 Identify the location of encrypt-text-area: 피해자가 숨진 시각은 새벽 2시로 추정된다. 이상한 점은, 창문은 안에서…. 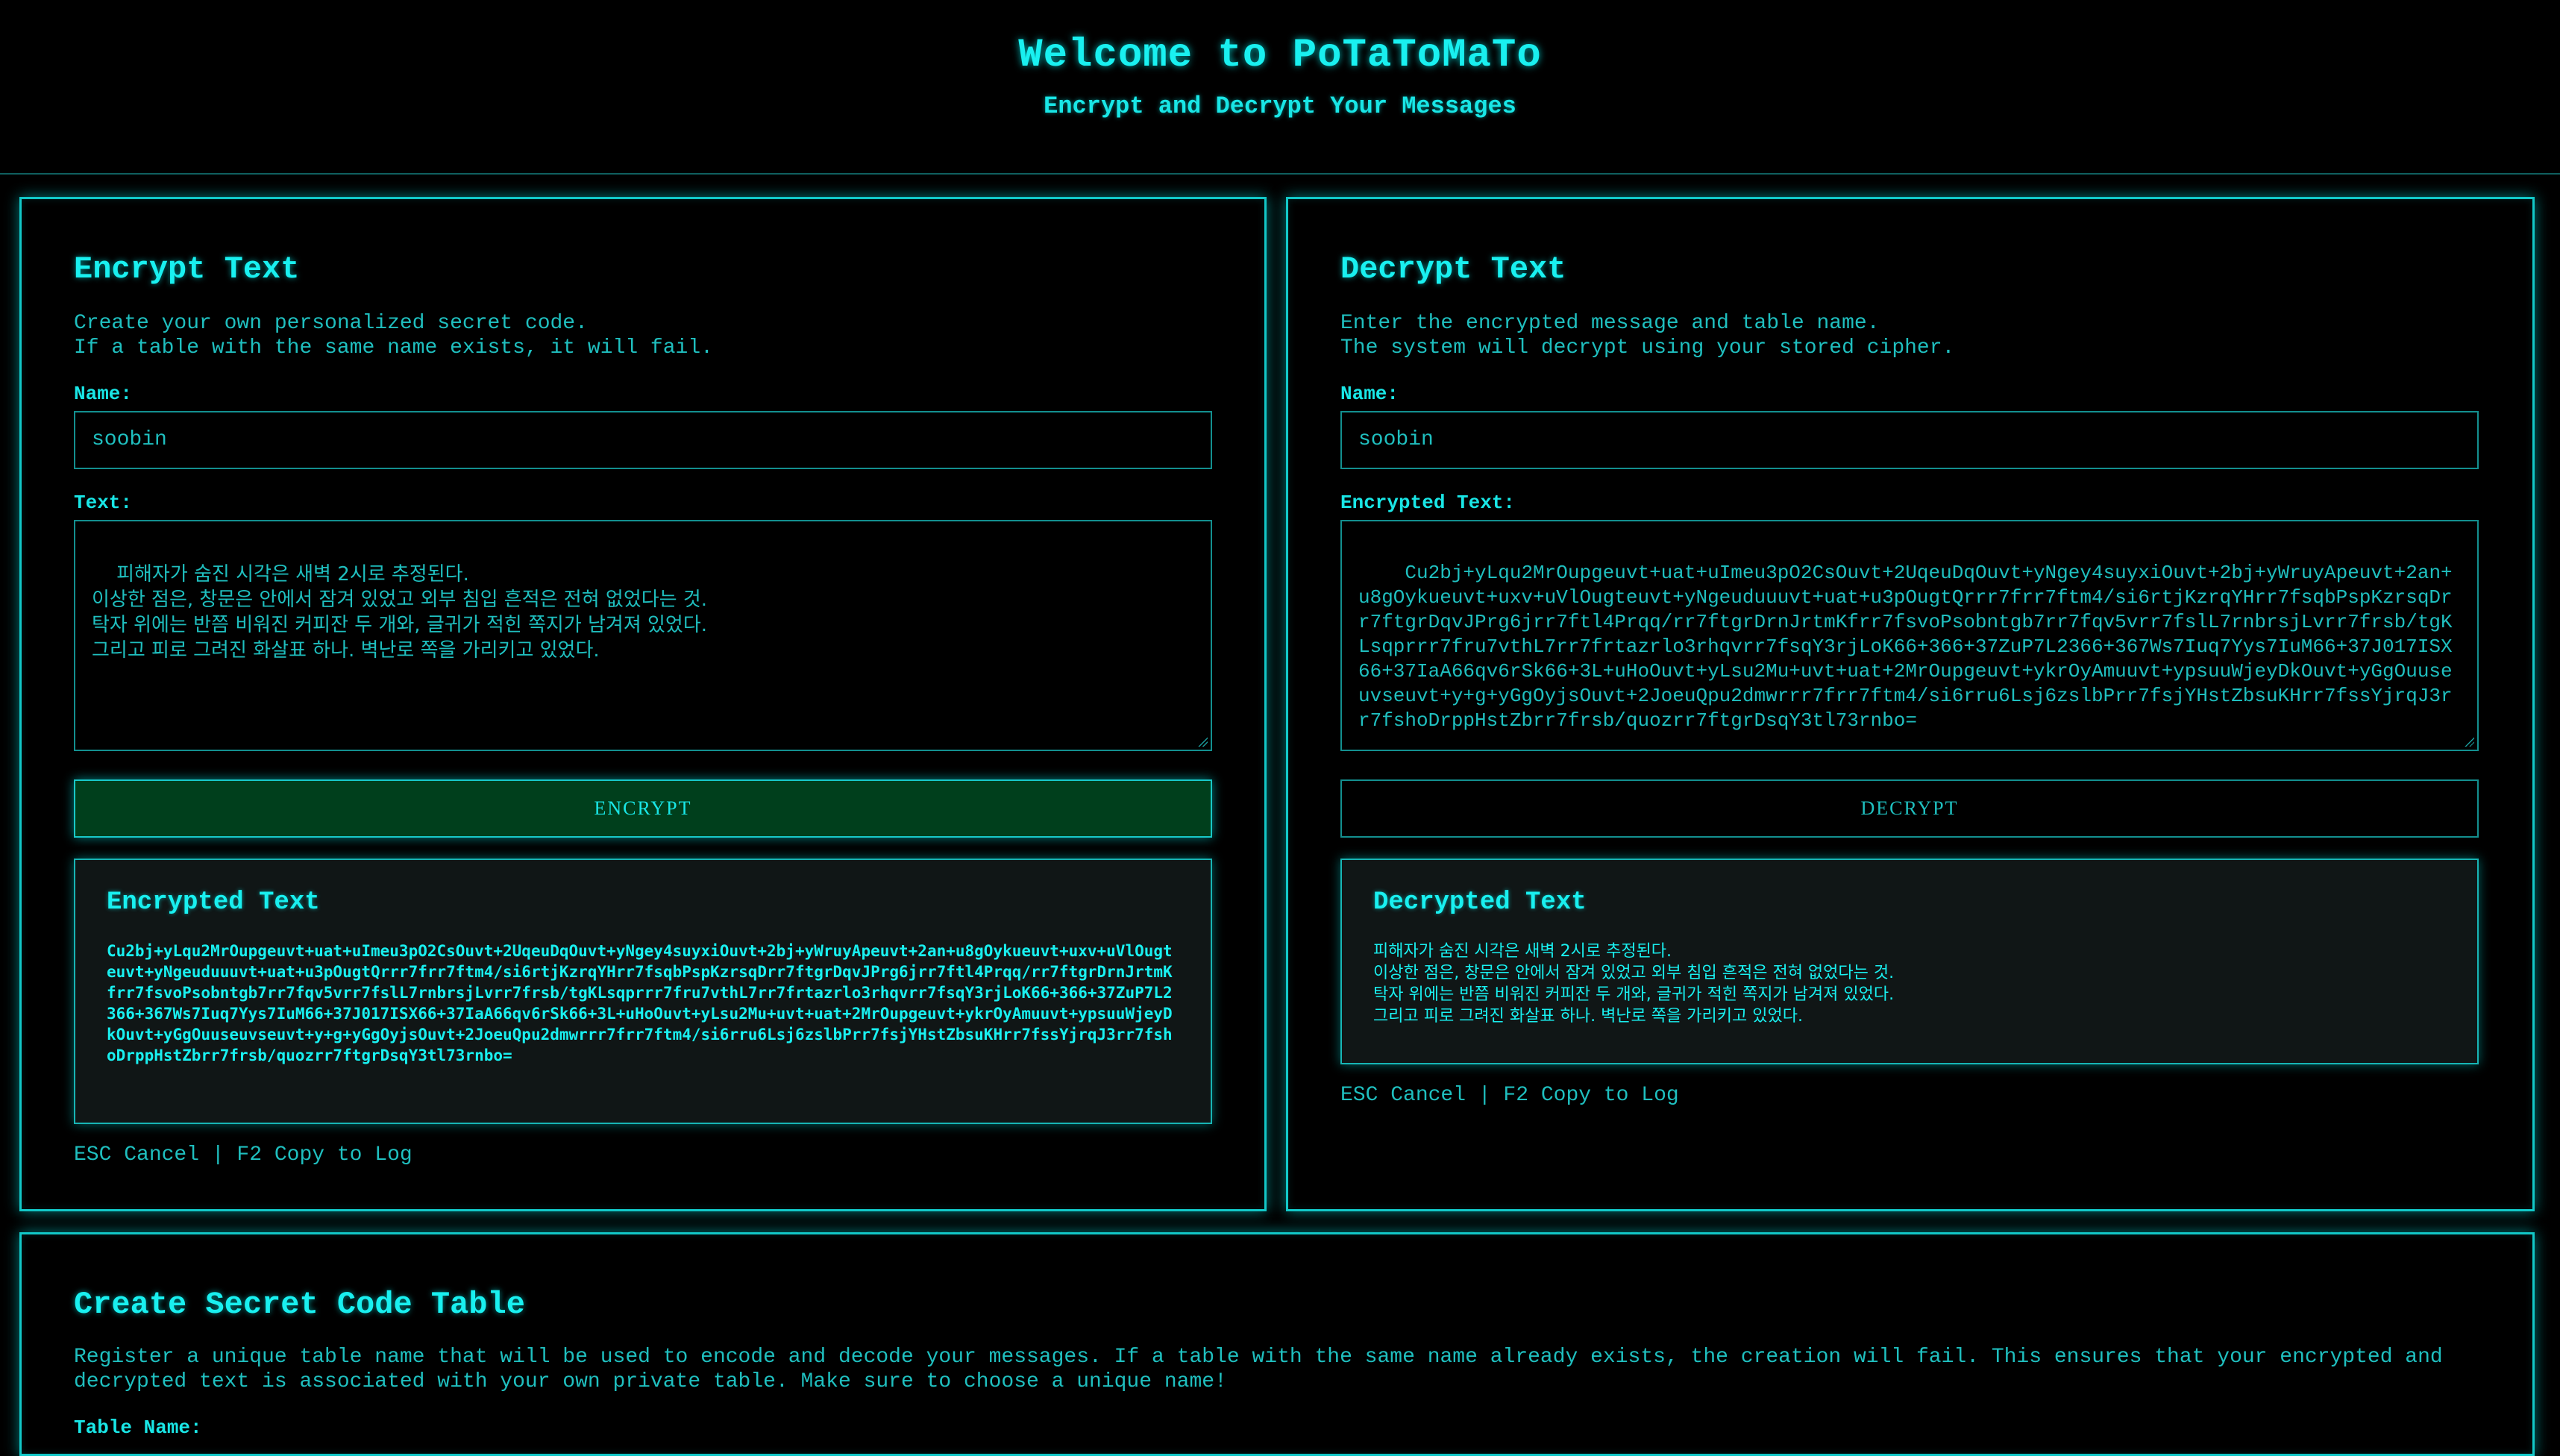
(643, 635).